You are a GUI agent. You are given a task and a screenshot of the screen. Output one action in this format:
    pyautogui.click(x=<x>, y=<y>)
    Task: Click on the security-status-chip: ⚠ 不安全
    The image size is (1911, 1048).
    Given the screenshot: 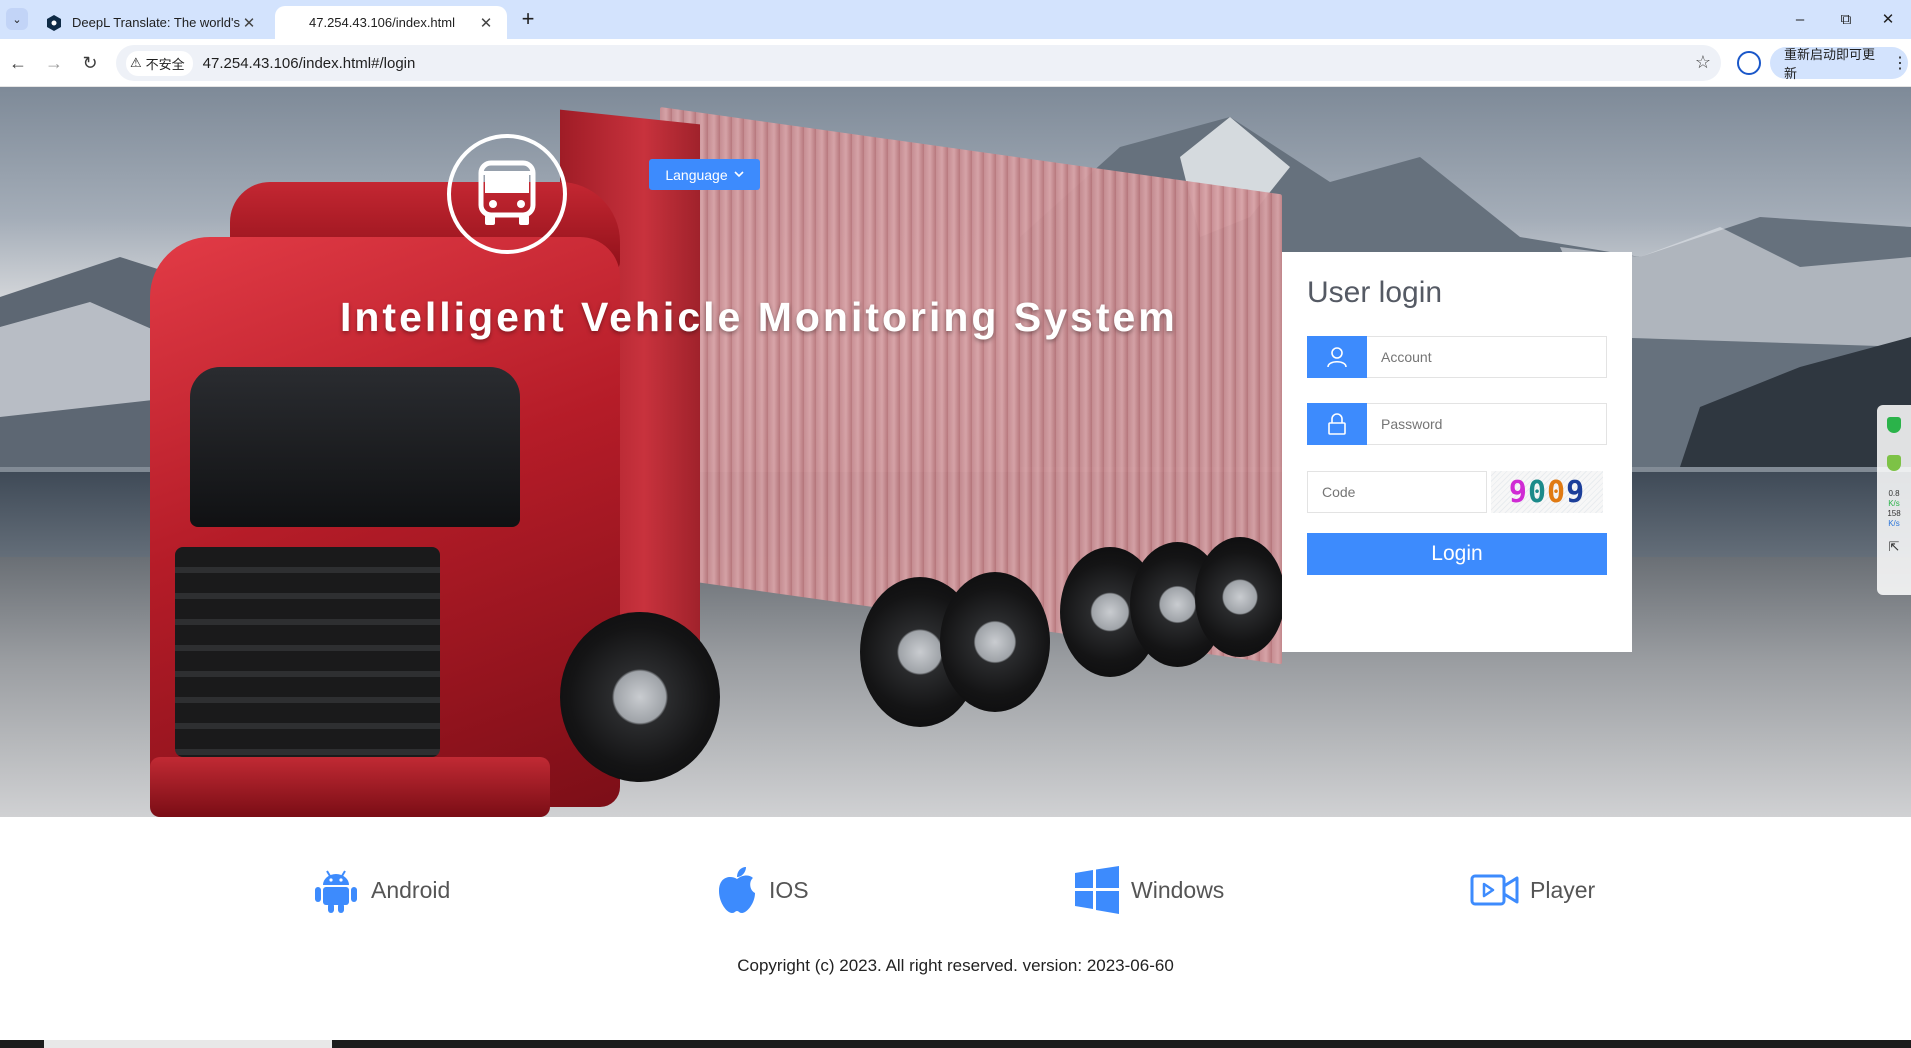 What is the action you would take?
    pyautogui.click(x=159, y=63)
    